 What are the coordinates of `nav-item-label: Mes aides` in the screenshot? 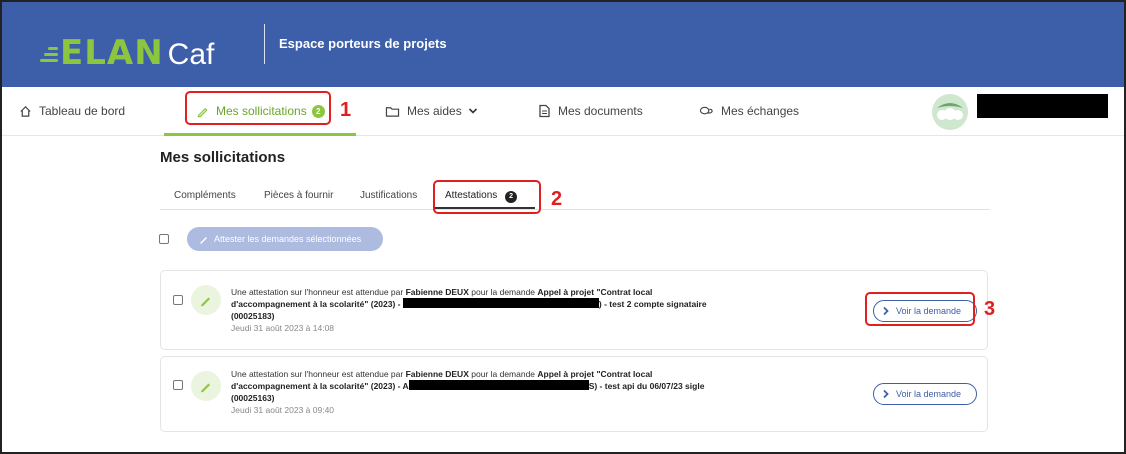 It's located at (434, 111).